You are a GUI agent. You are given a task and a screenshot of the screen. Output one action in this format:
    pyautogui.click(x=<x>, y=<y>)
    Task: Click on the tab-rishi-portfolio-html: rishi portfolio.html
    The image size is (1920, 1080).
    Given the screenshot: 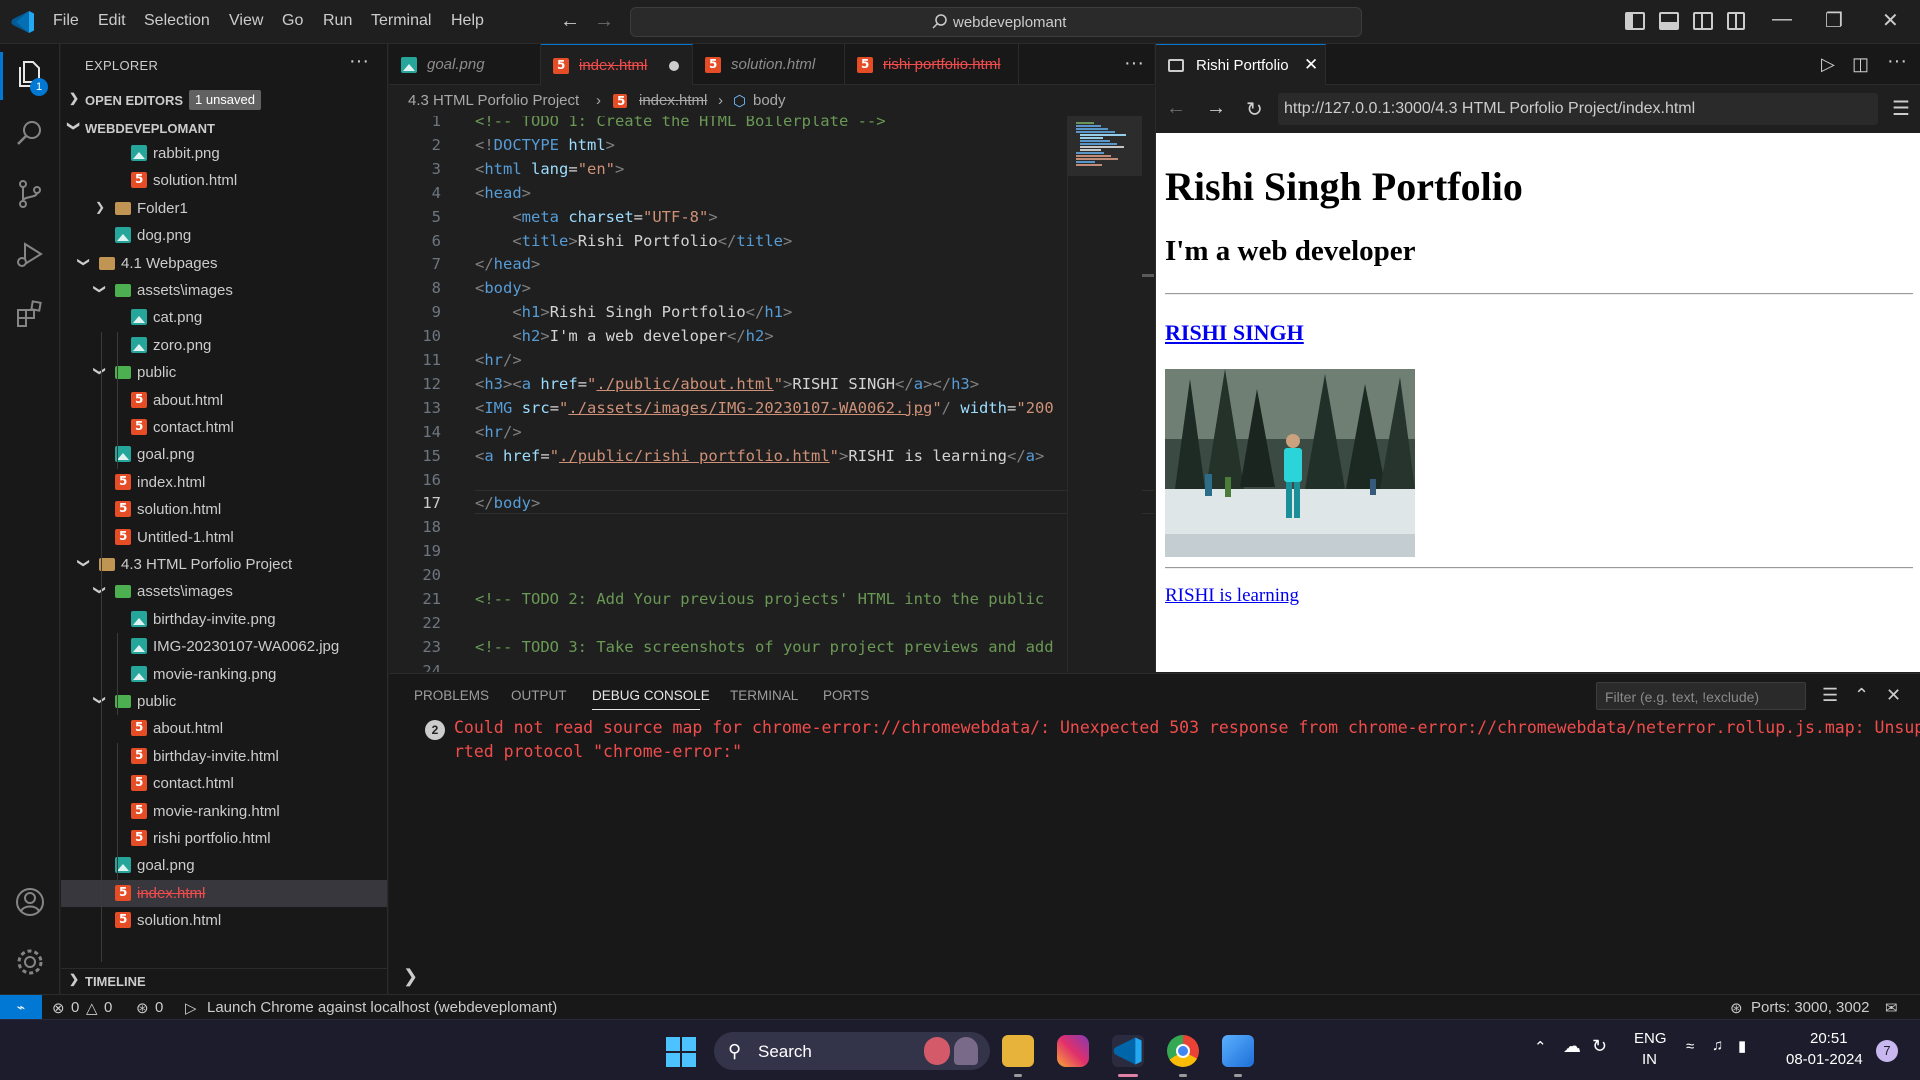 What is the action you would take?
    pyautogui.click(x=932, y=64)
    